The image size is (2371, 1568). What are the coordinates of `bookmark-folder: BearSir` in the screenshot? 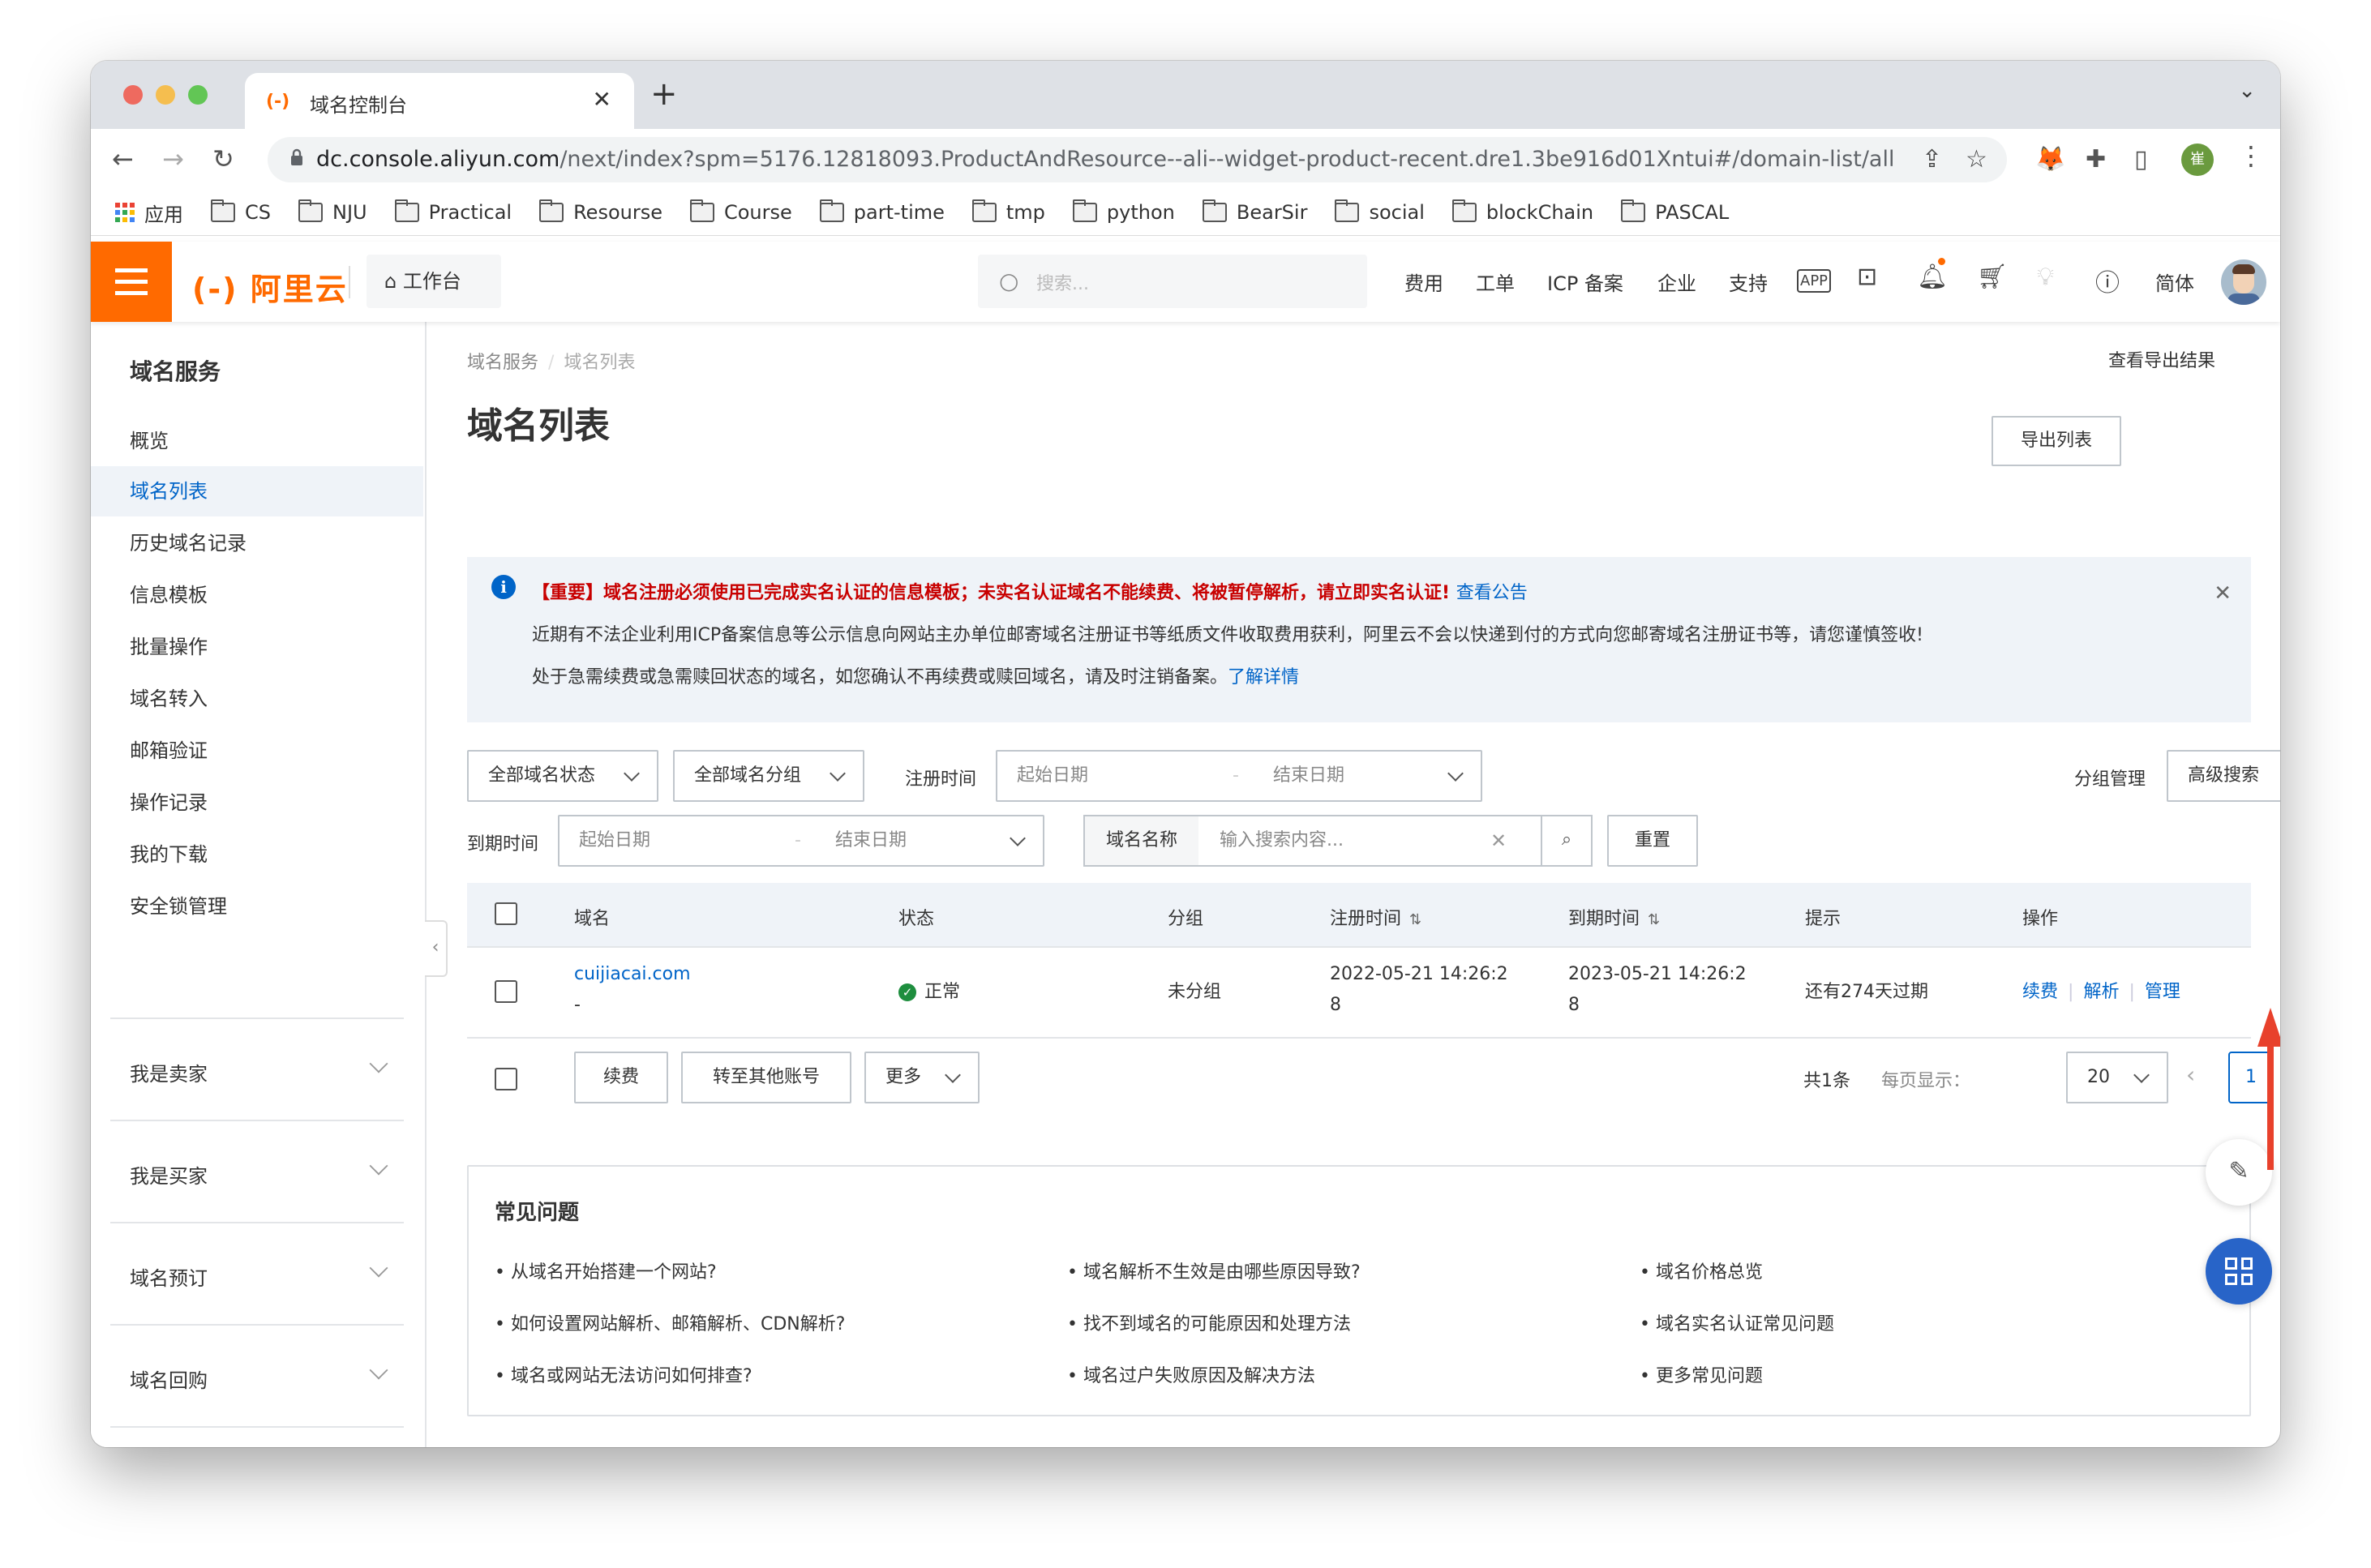 It's located at (1254, 211).